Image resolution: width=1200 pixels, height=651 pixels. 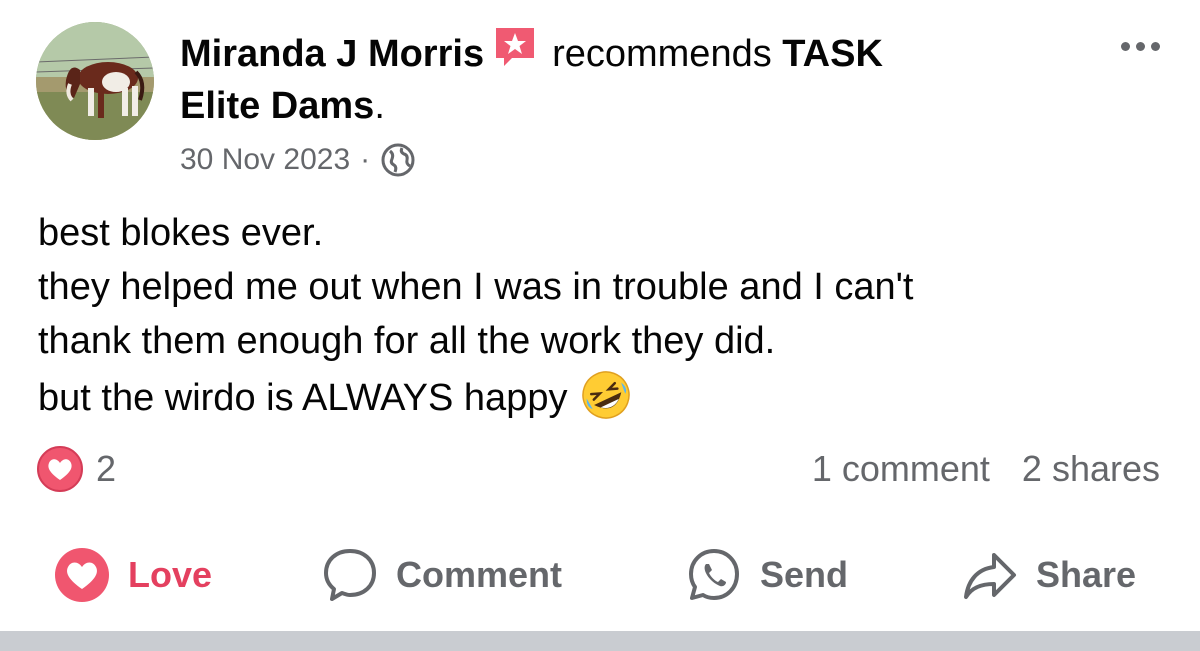 I want to click on recommend-star-icon, so click(x=515, y=47).